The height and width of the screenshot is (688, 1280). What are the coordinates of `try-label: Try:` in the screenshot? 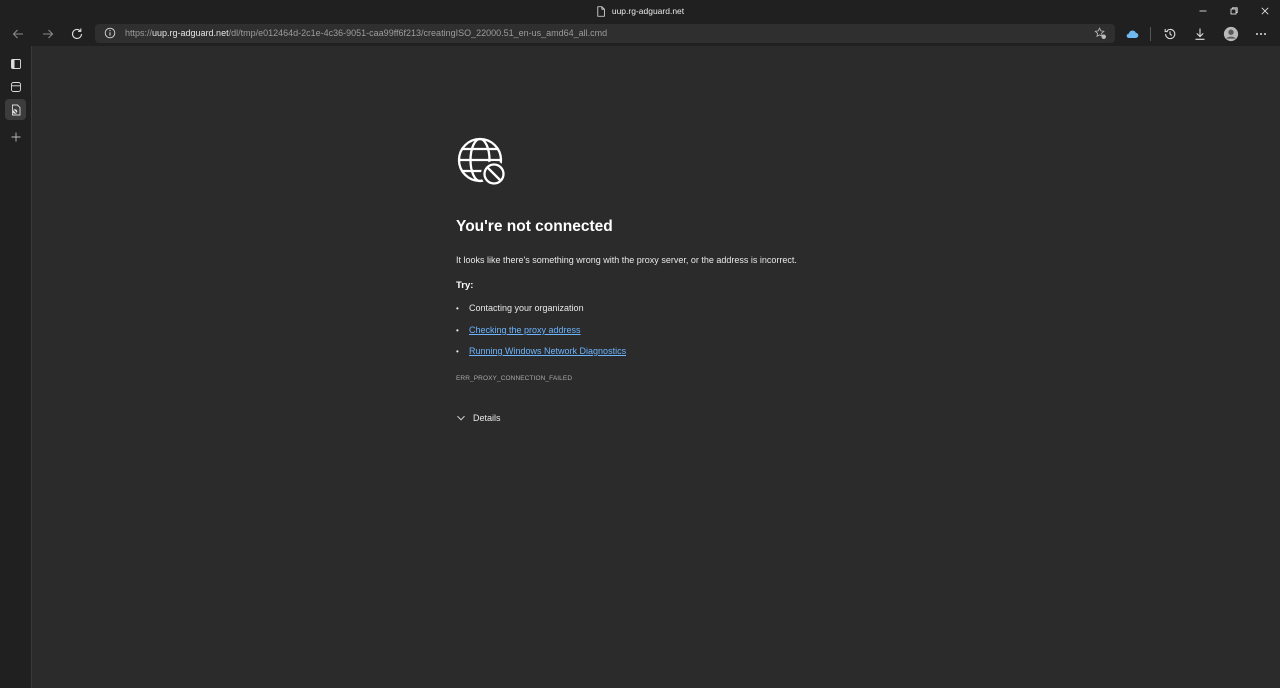 It's located at (465, 285).